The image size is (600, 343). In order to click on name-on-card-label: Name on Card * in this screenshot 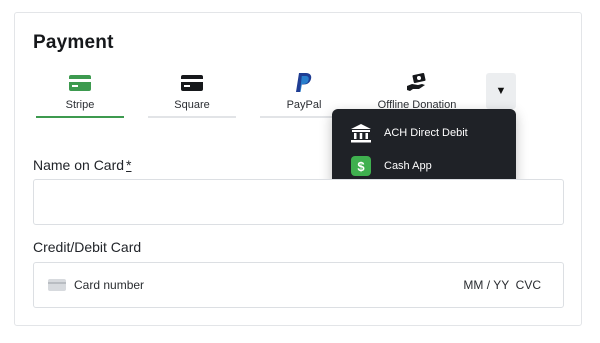, I will do `click(82, 165)`.